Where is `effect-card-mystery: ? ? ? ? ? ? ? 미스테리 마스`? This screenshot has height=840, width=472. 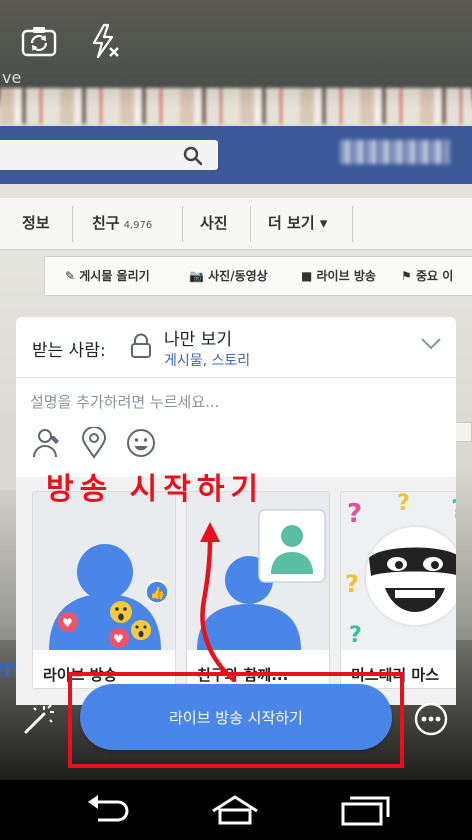
effect-card-mystery: ? ? ? ? ? ? ? 미스테리 마스 is located at coordinates (398, 590).